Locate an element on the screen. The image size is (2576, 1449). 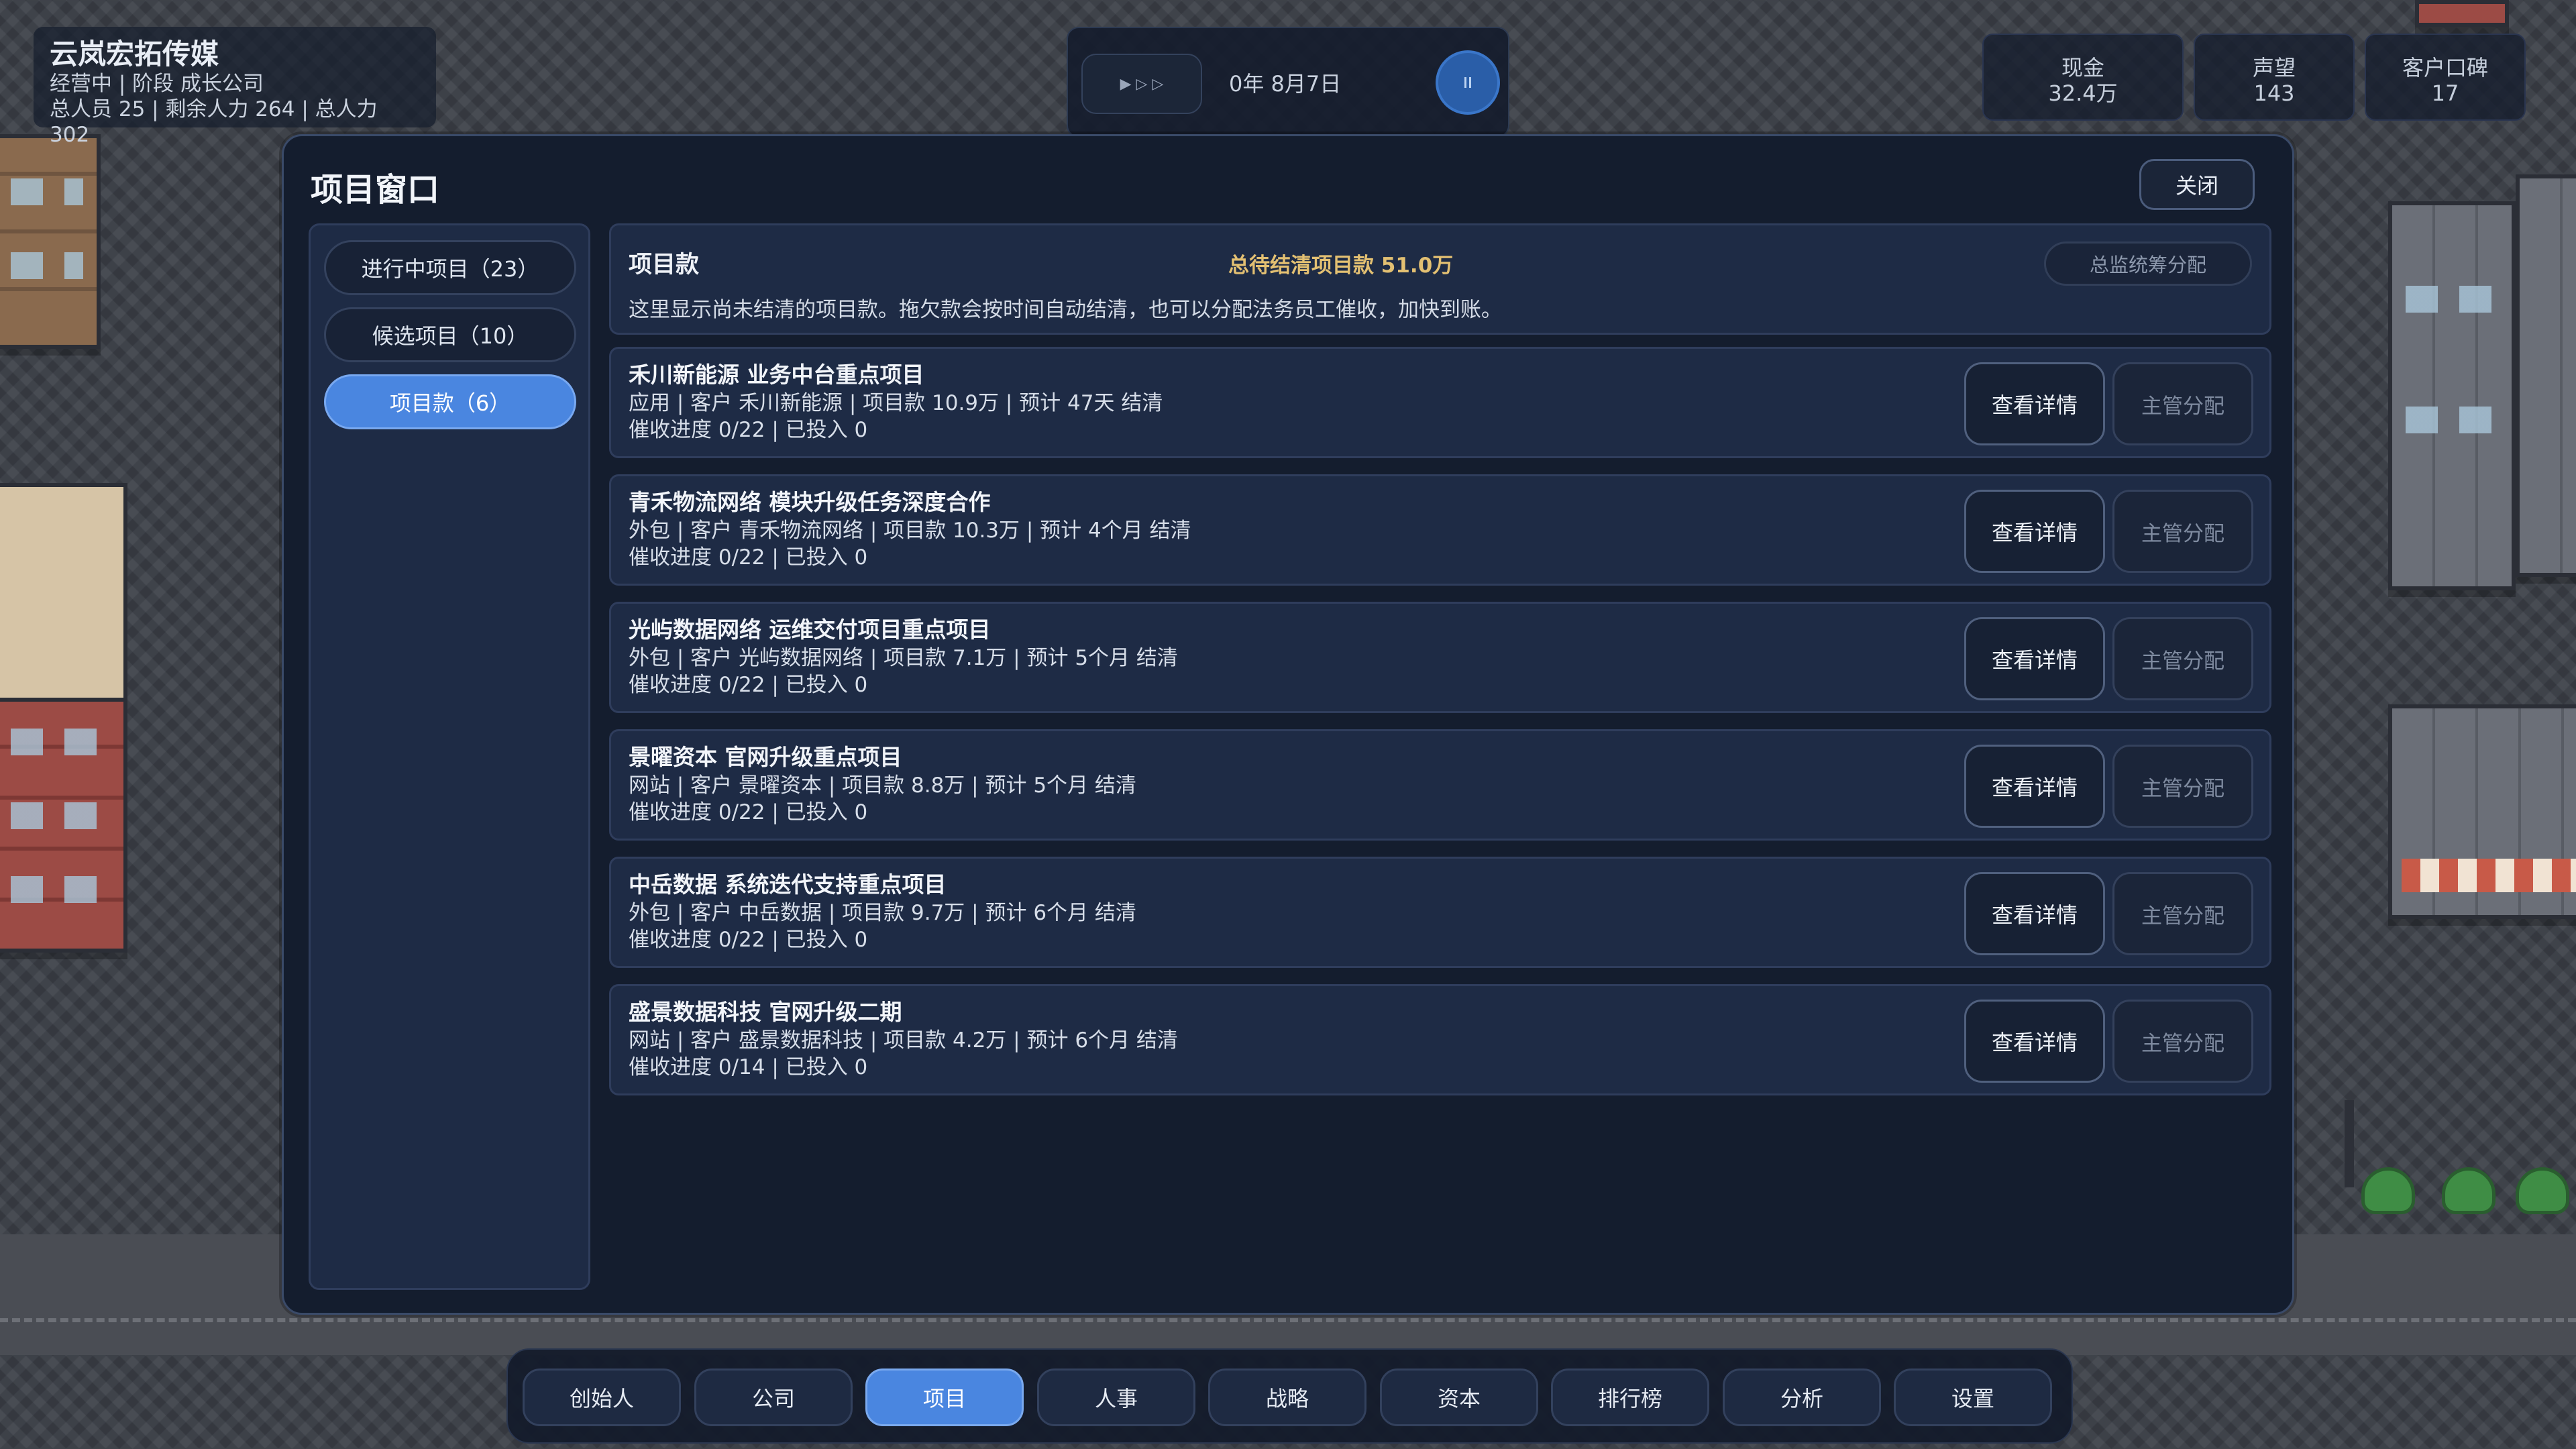
bottom-nav: 创始人 公司 项目 人事 战略 资本 排行榜 分析 设置 is located at coordinates (1289, 1396).